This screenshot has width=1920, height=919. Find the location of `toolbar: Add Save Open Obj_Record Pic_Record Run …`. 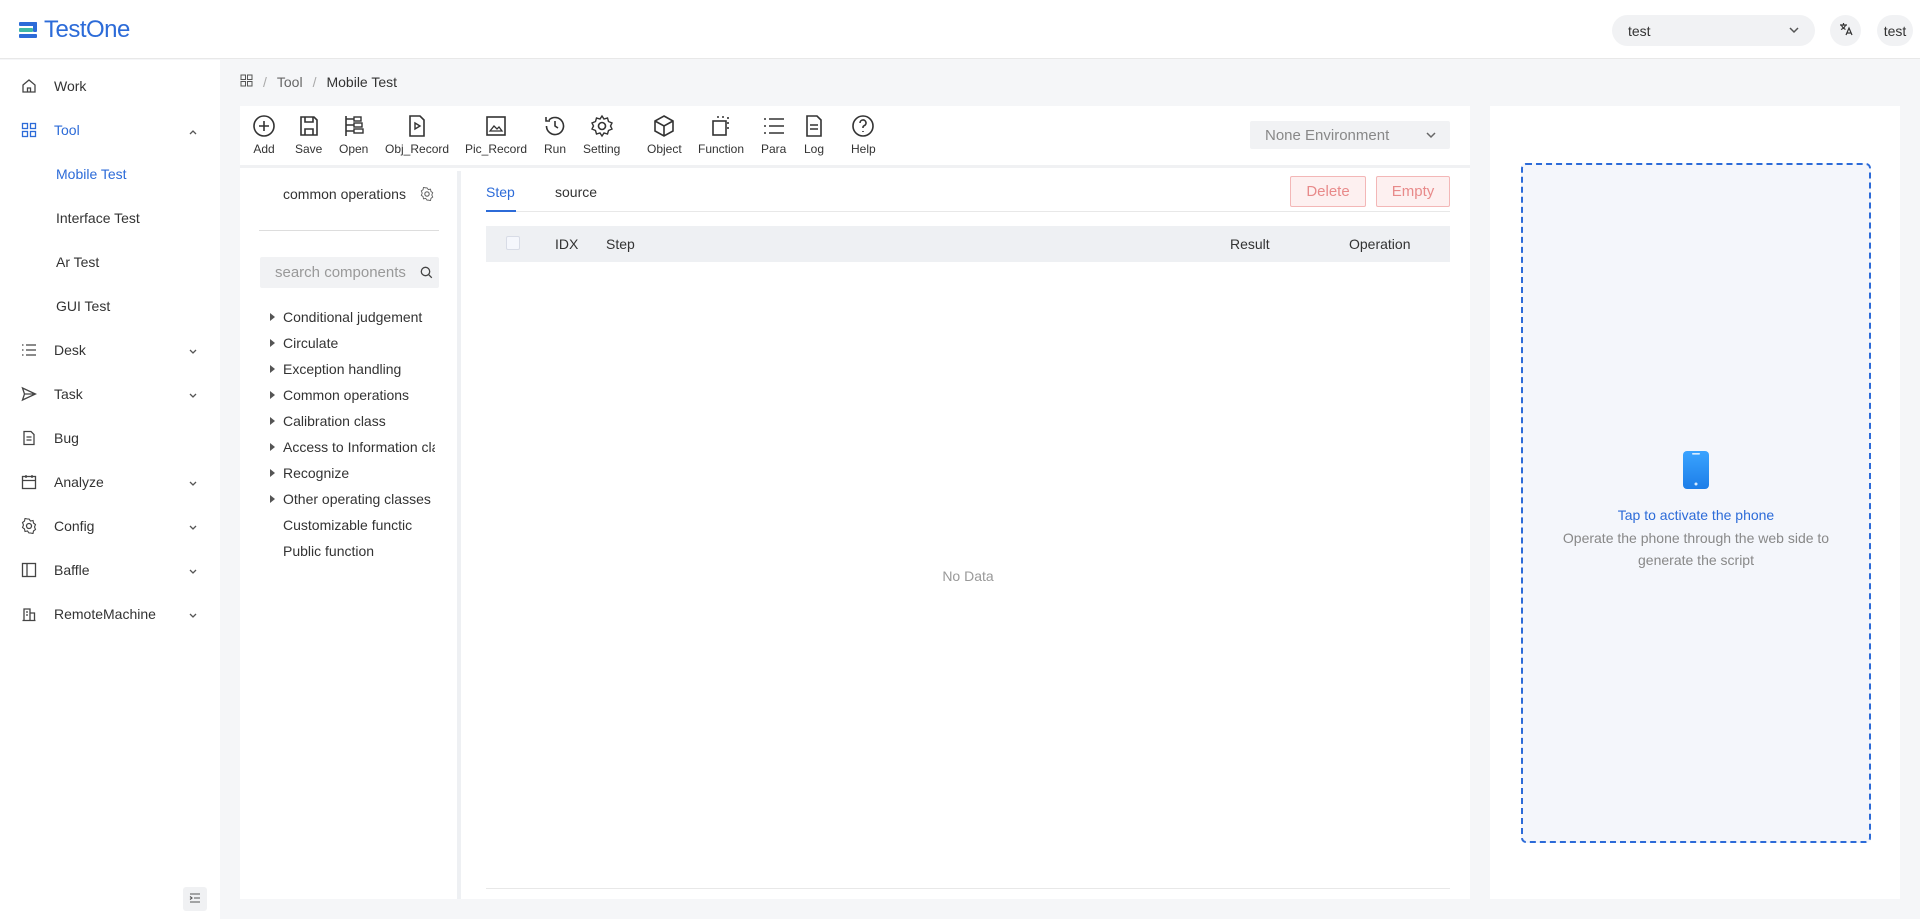

toolbar: Add Save Open Obj_Record Pic_Record Run … is located at coordinates (855, 137).